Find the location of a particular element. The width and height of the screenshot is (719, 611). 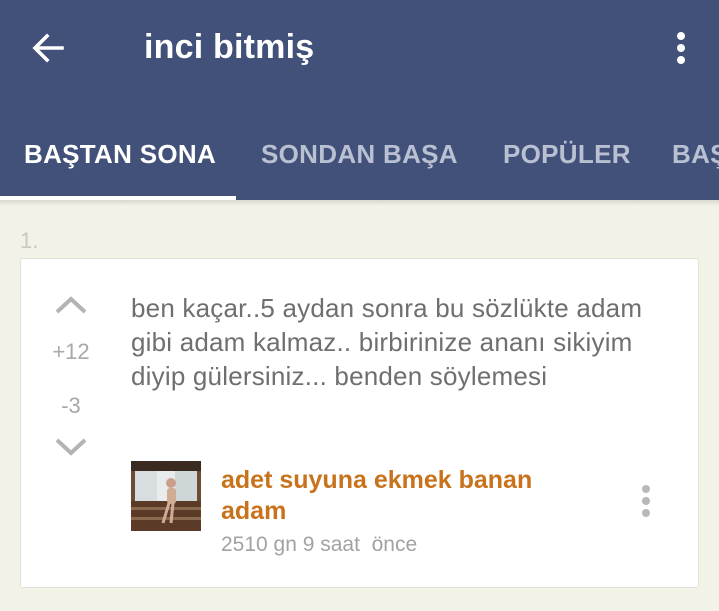

tab-bar-shadow is located at coordinates (359, 203).